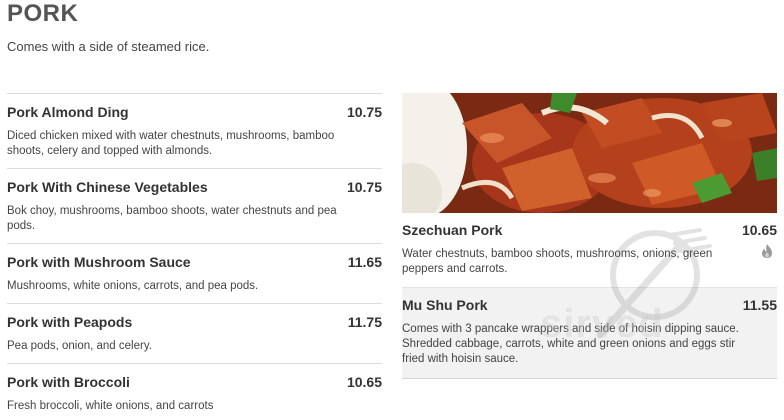 The image size is (784, 420). Describe the element at coordinates (452, 230) in the screenshot. I see `menu-item-name: Szechuan Pork` at that location.